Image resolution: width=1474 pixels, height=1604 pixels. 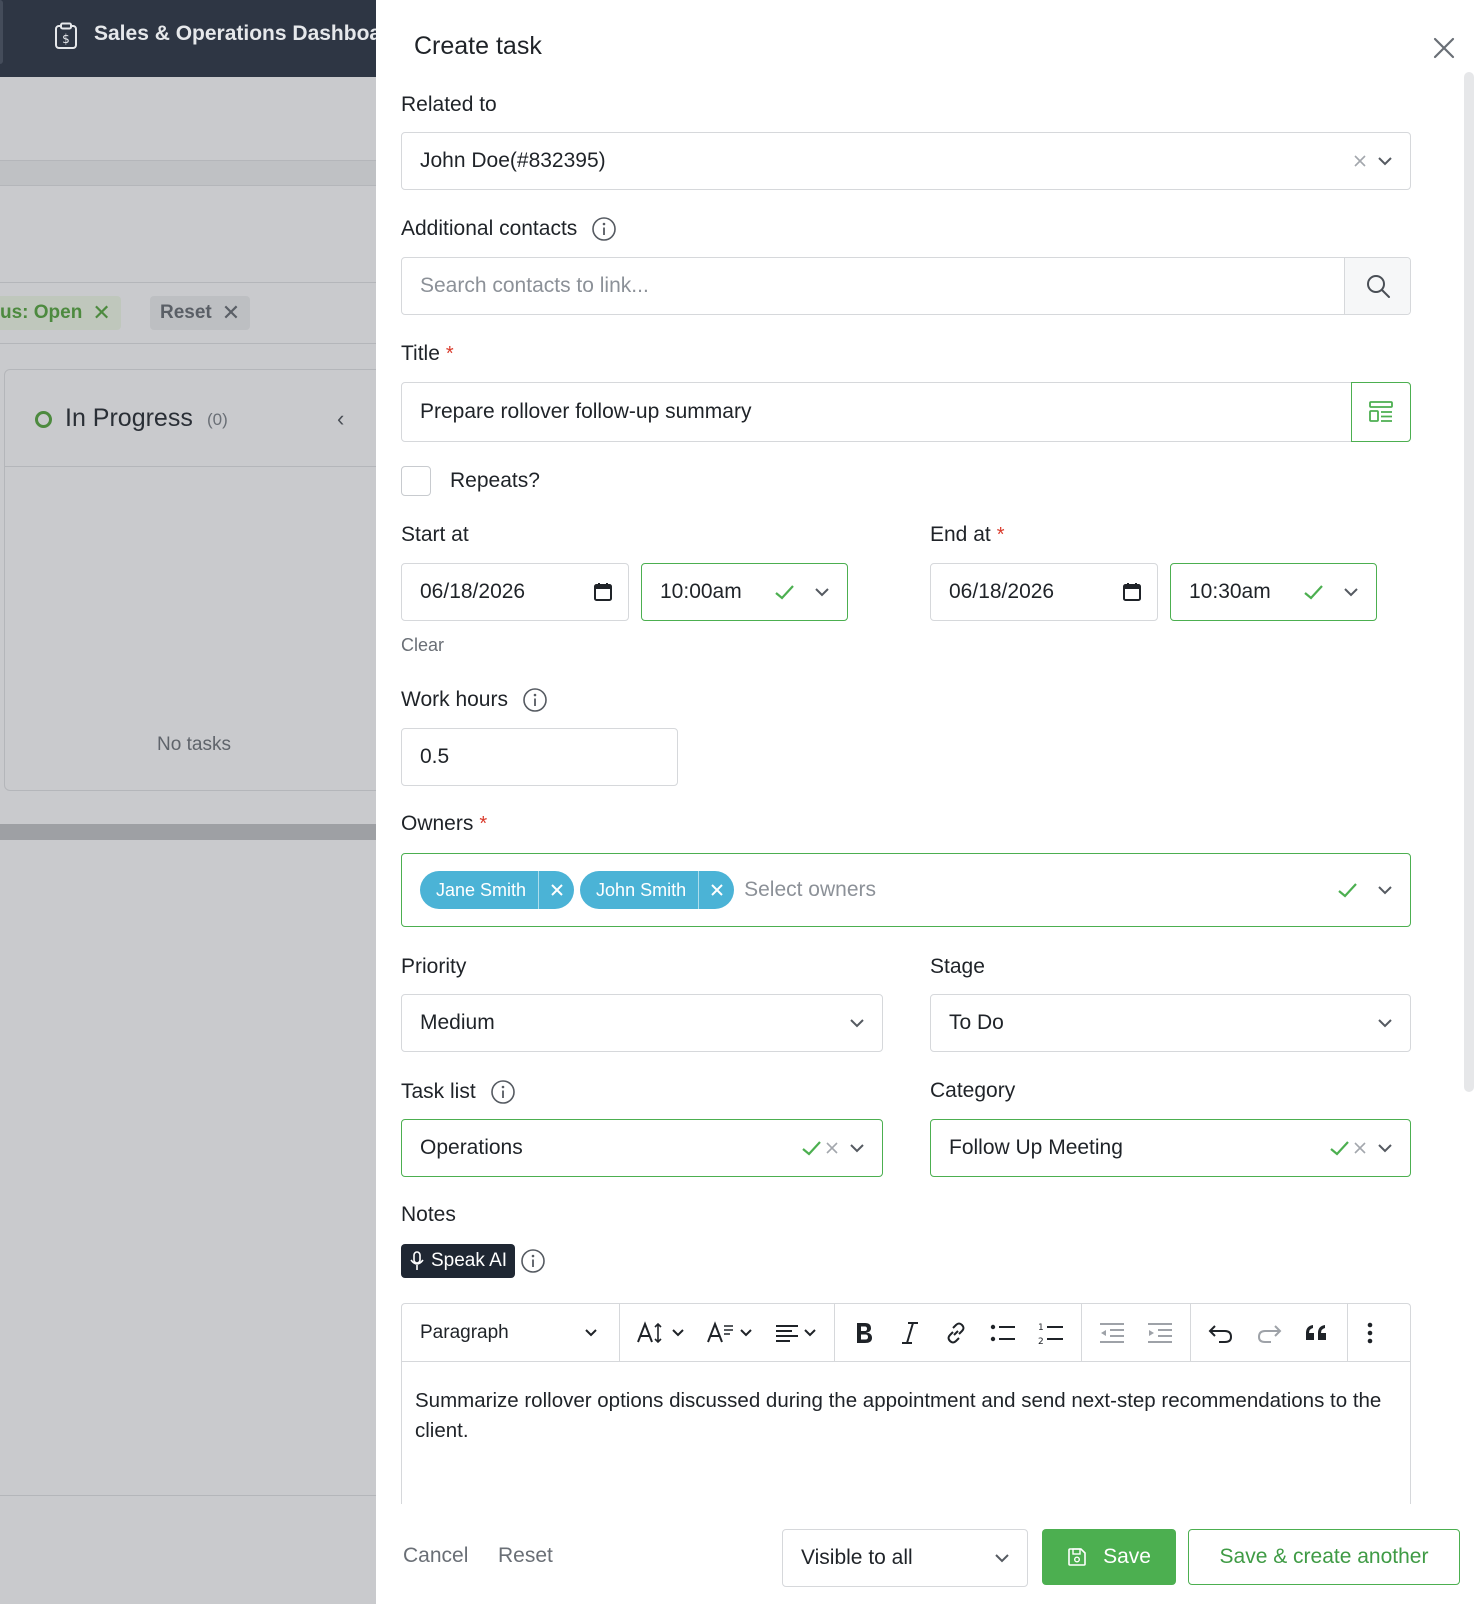 What do you see at coordinates (188, 173) in the screenshot?
I see `background-band` at bounding box center [188, 173].